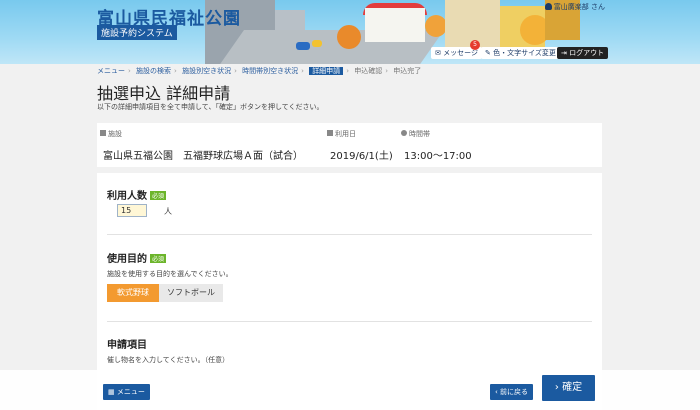 The width and height of the screenshot is (700, 410). Describe the element at coordinates (488, 53) in the screenshot. I see `pen-icon: ✎` at that location.